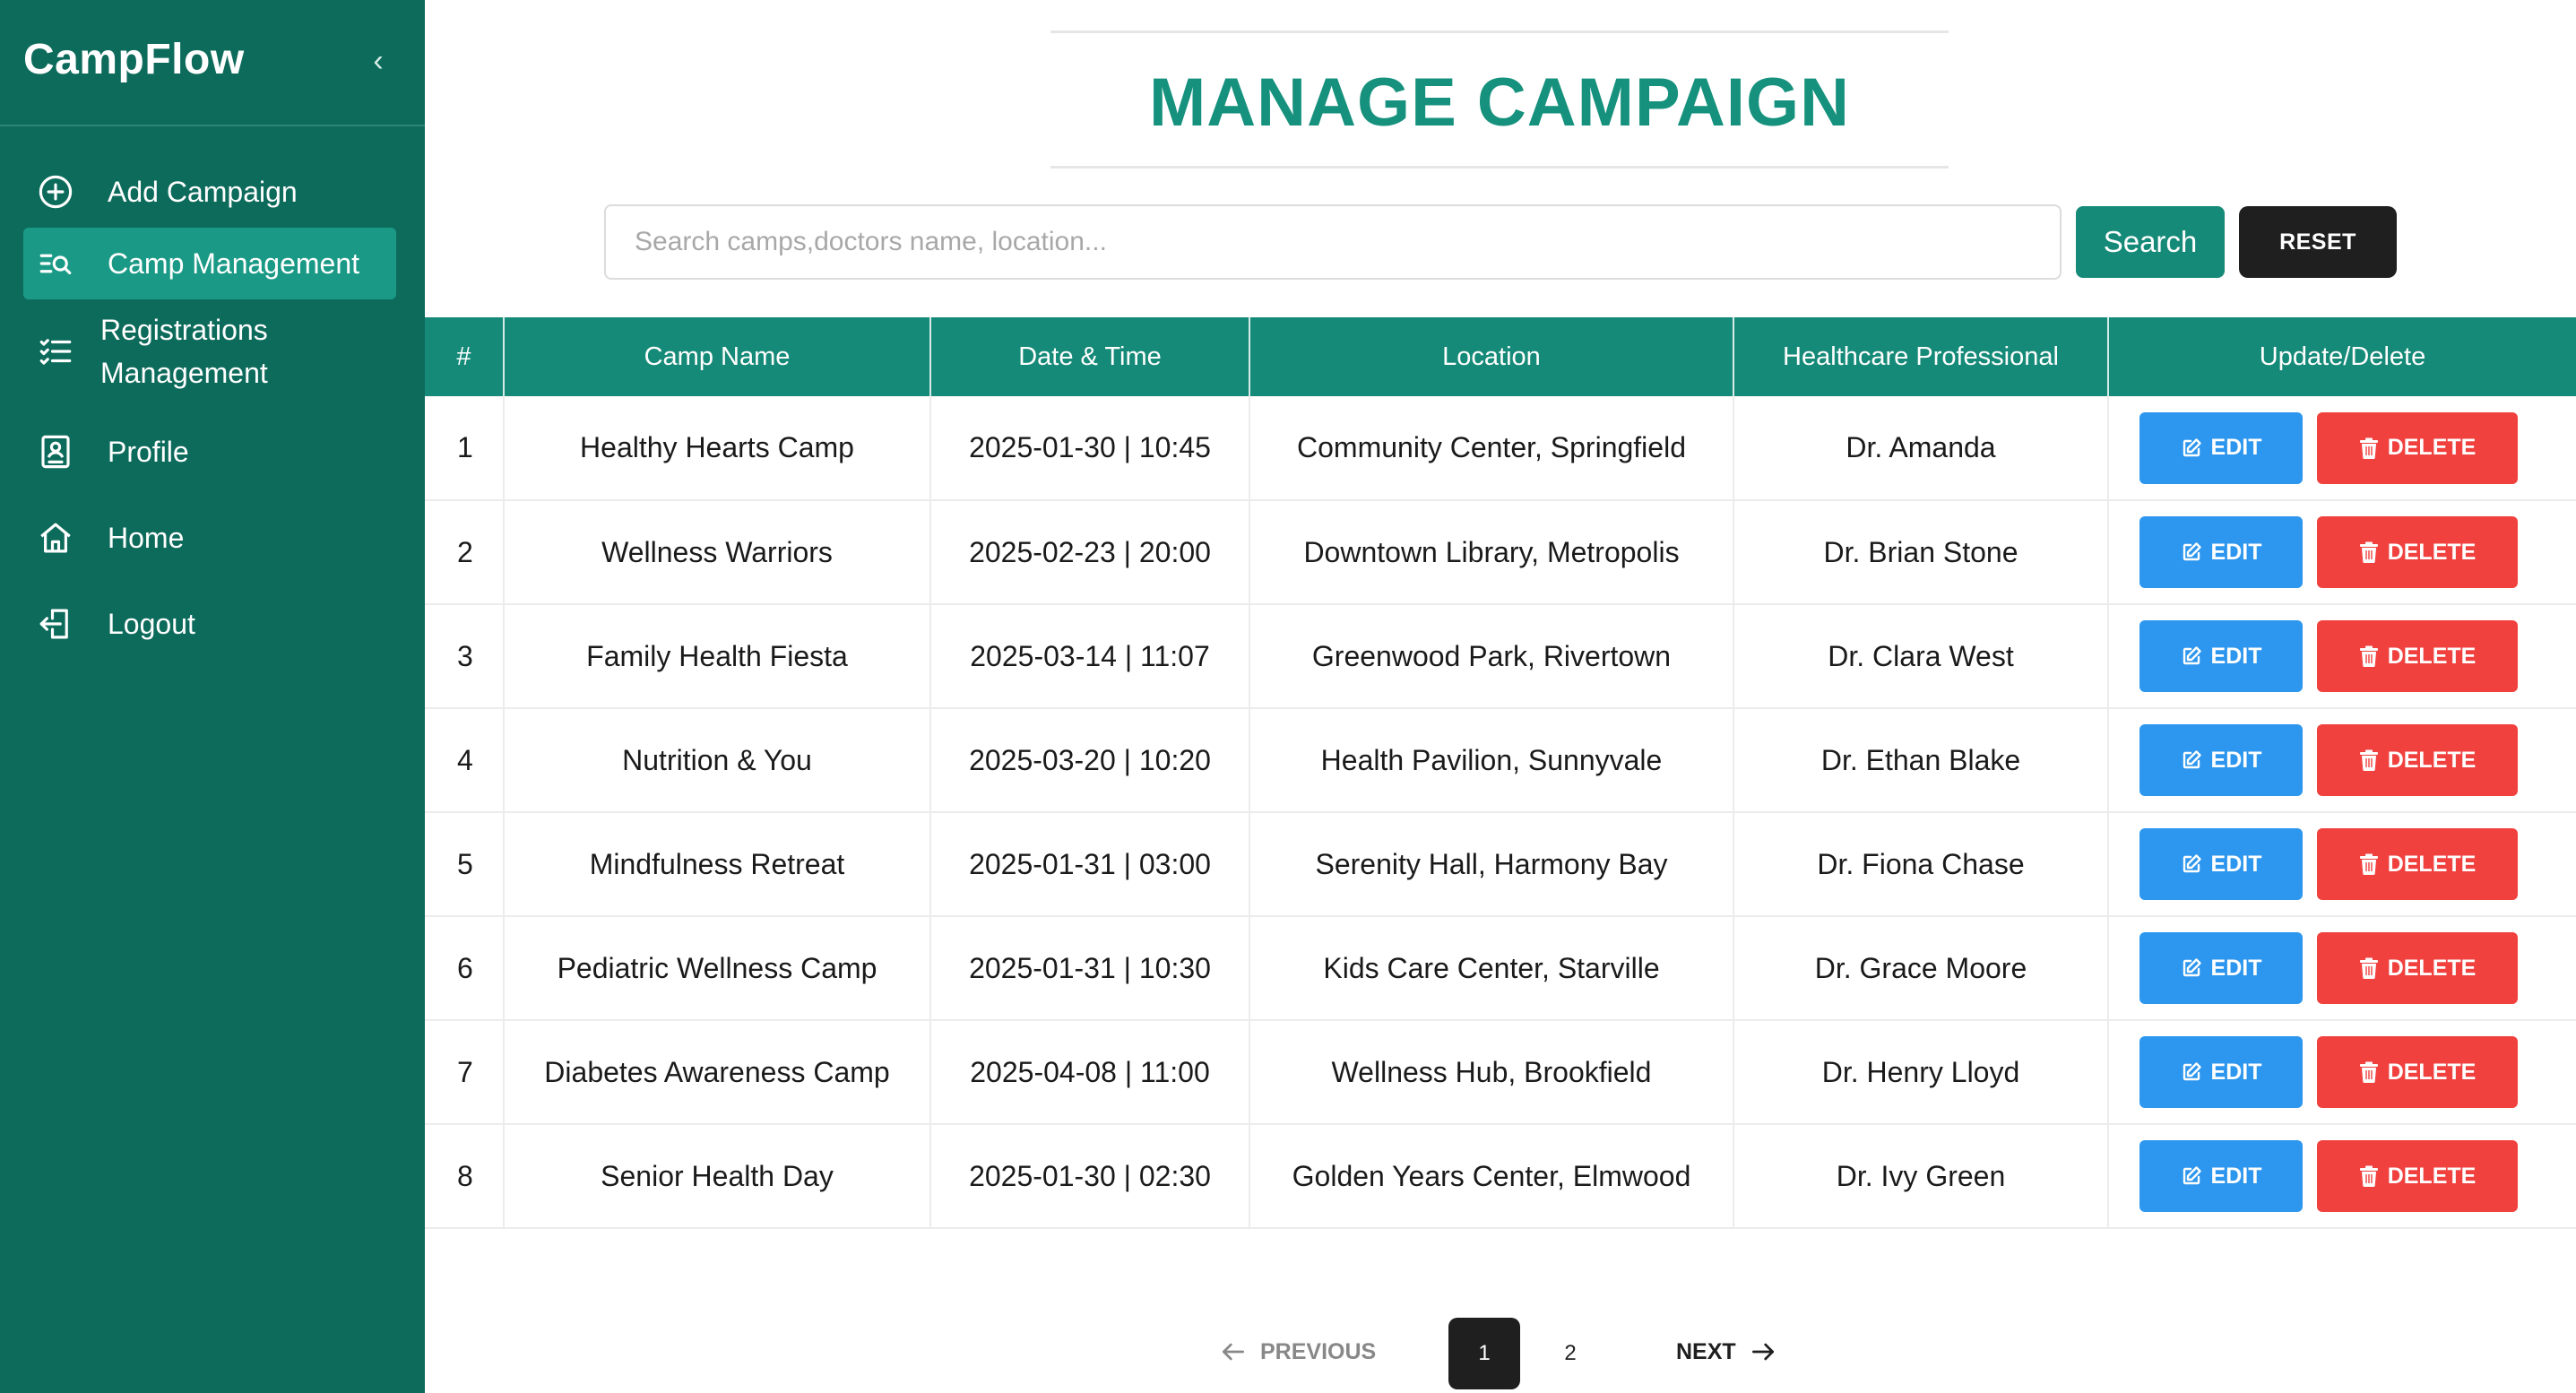 The image size is (2576, 1393). I want to click on sidebar-item-camp-management: Camp Management, so click(209, 263).